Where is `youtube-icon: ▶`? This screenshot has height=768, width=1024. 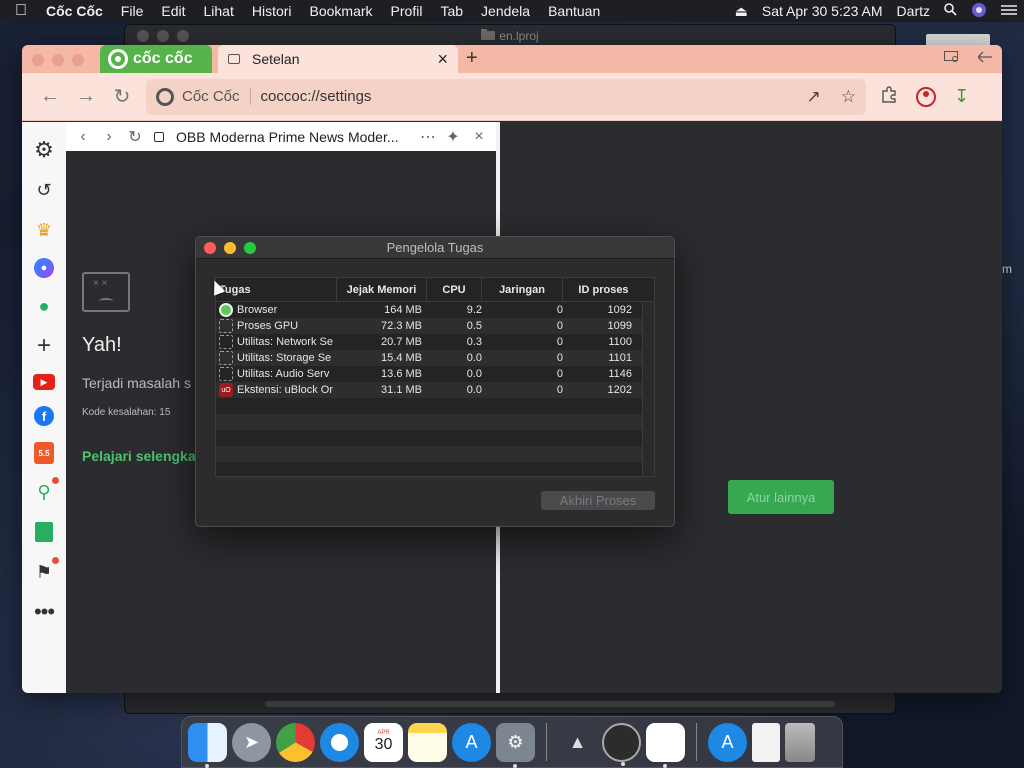
youtube-icon: ▶ is located at coordinates (44, 382).